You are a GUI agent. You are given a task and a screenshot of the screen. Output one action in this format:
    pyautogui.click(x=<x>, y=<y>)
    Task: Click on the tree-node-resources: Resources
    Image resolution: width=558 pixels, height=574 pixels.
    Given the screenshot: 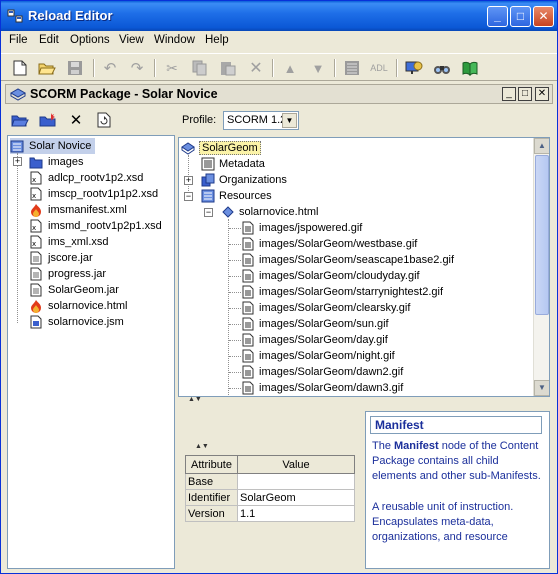 What is the action you would take?
    pyautogui.click(x=236, y=196)
    